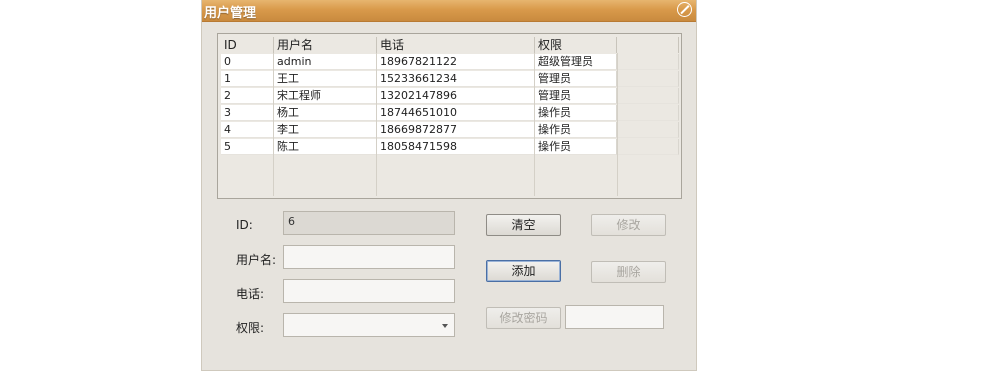 Image resolution: width=984 pixels, height=382 pixels. Describe the element at coordinates (256, 260) in the screenshot. I see `username-label: 用户名:` at that location.